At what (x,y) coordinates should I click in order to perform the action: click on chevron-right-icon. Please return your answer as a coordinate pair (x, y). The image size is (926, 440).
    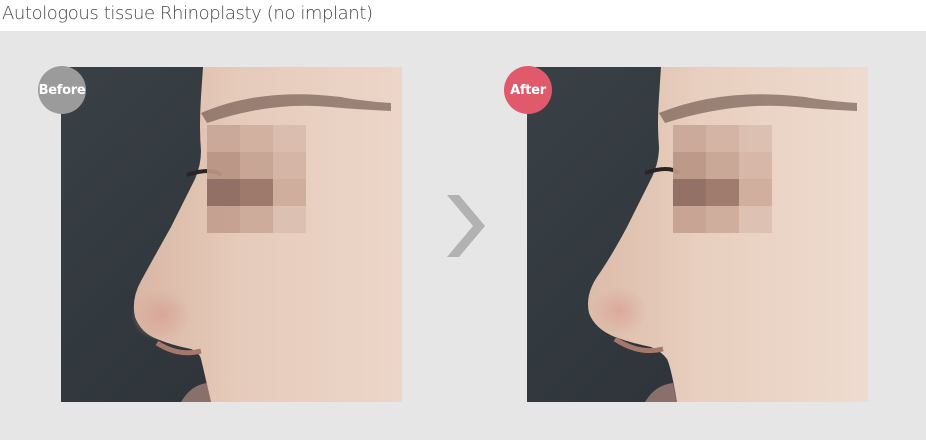
    Looking at the image, I should click on (466, 226).